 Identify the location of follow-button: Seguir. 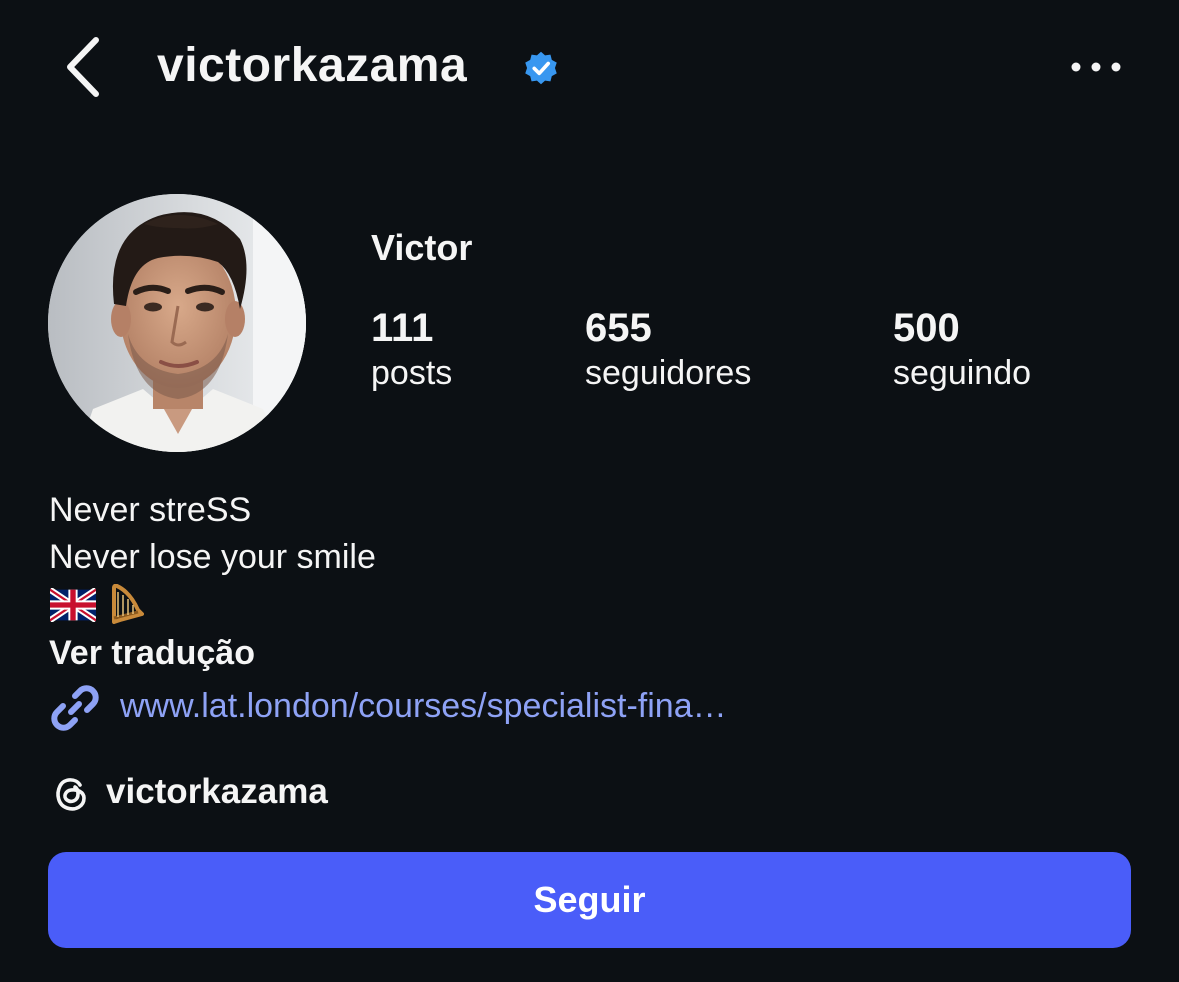
(589, 900).